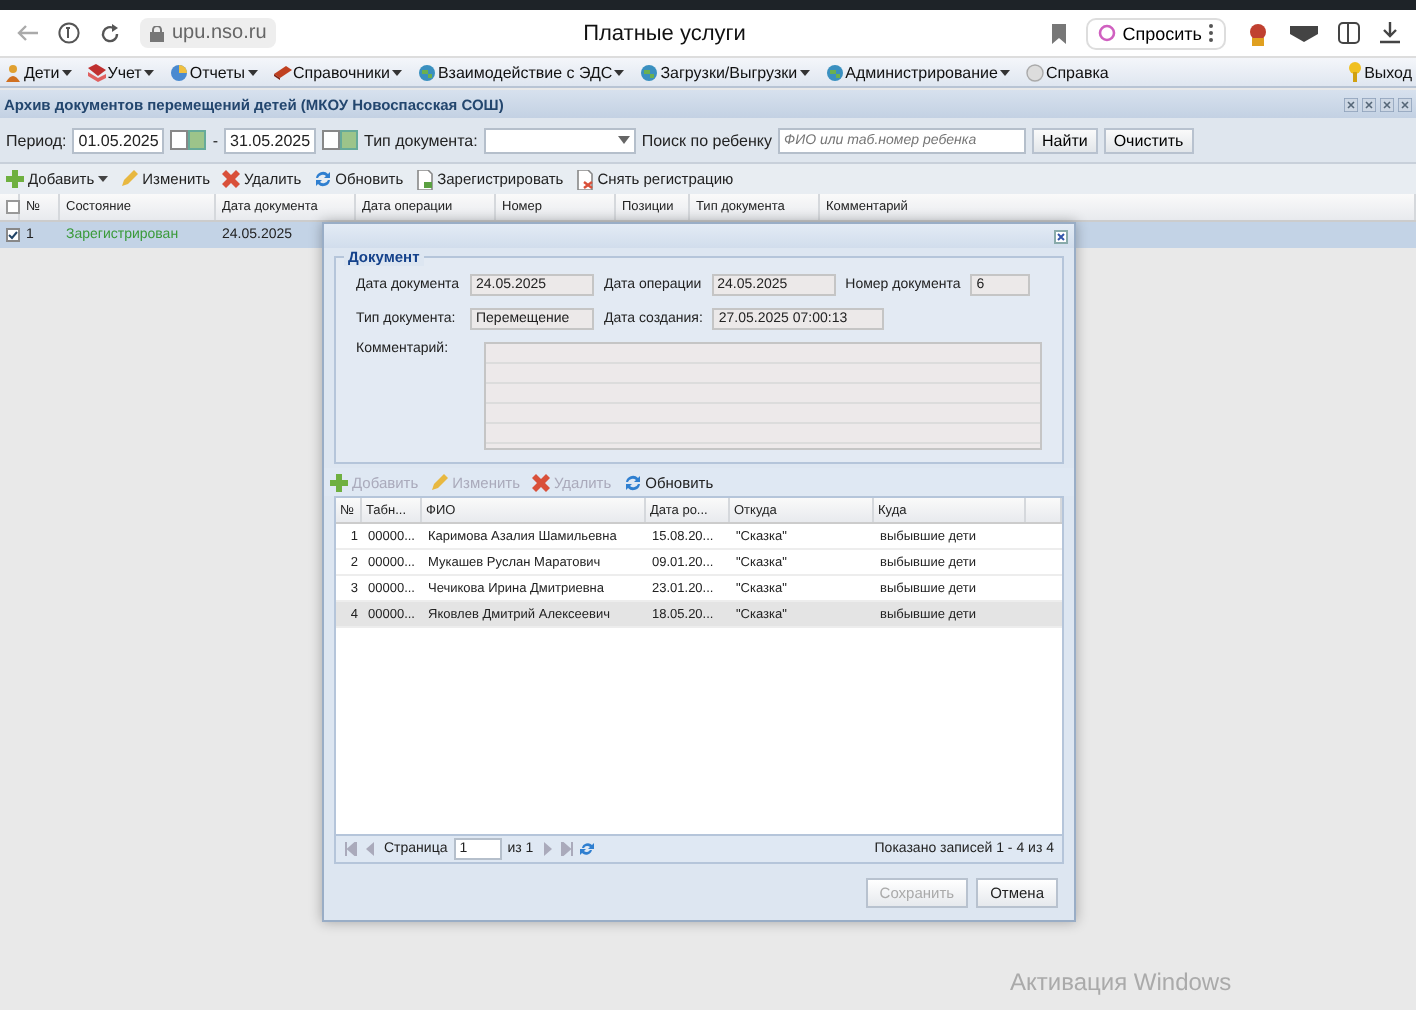  What do you see at coordinates (178, 72) in the screenshot?
I see `chart-icon` at bounding box center [178, 72].